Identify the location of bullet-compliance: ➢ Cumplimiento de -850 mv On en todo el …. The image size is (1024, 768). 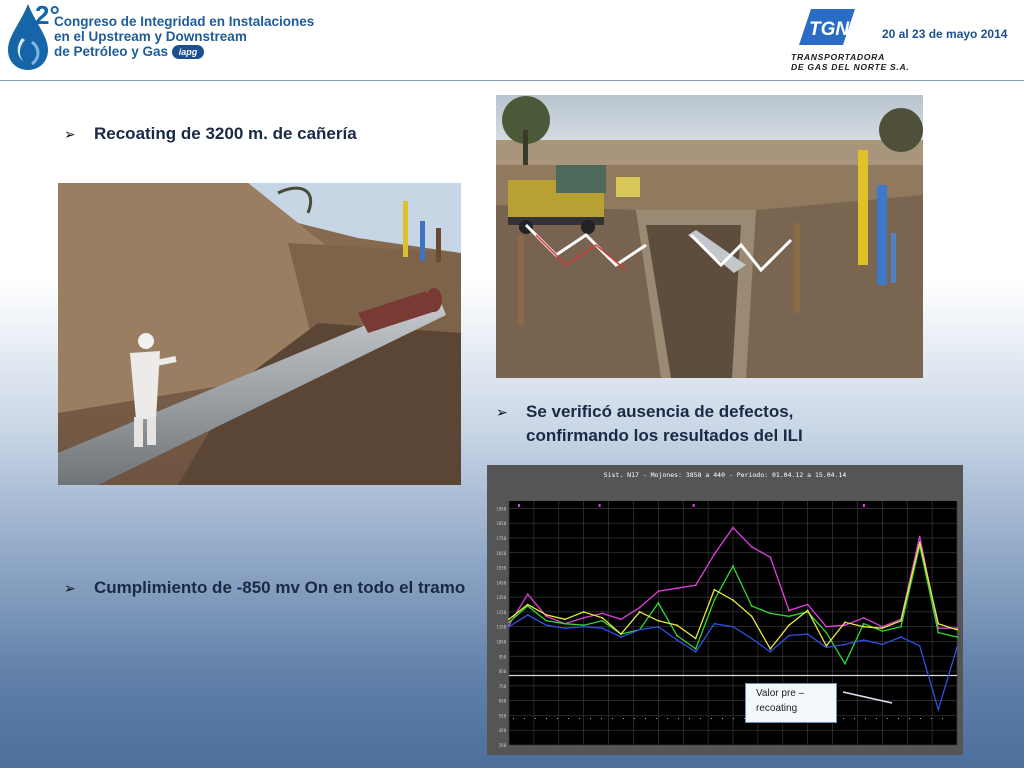
(274, 588).